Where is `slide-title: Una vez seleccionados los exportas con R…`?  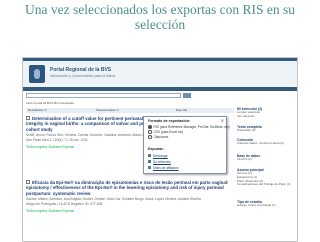 slide-title: Una vez seleccionados los exportas con R… is located at coordinates (160, 17).